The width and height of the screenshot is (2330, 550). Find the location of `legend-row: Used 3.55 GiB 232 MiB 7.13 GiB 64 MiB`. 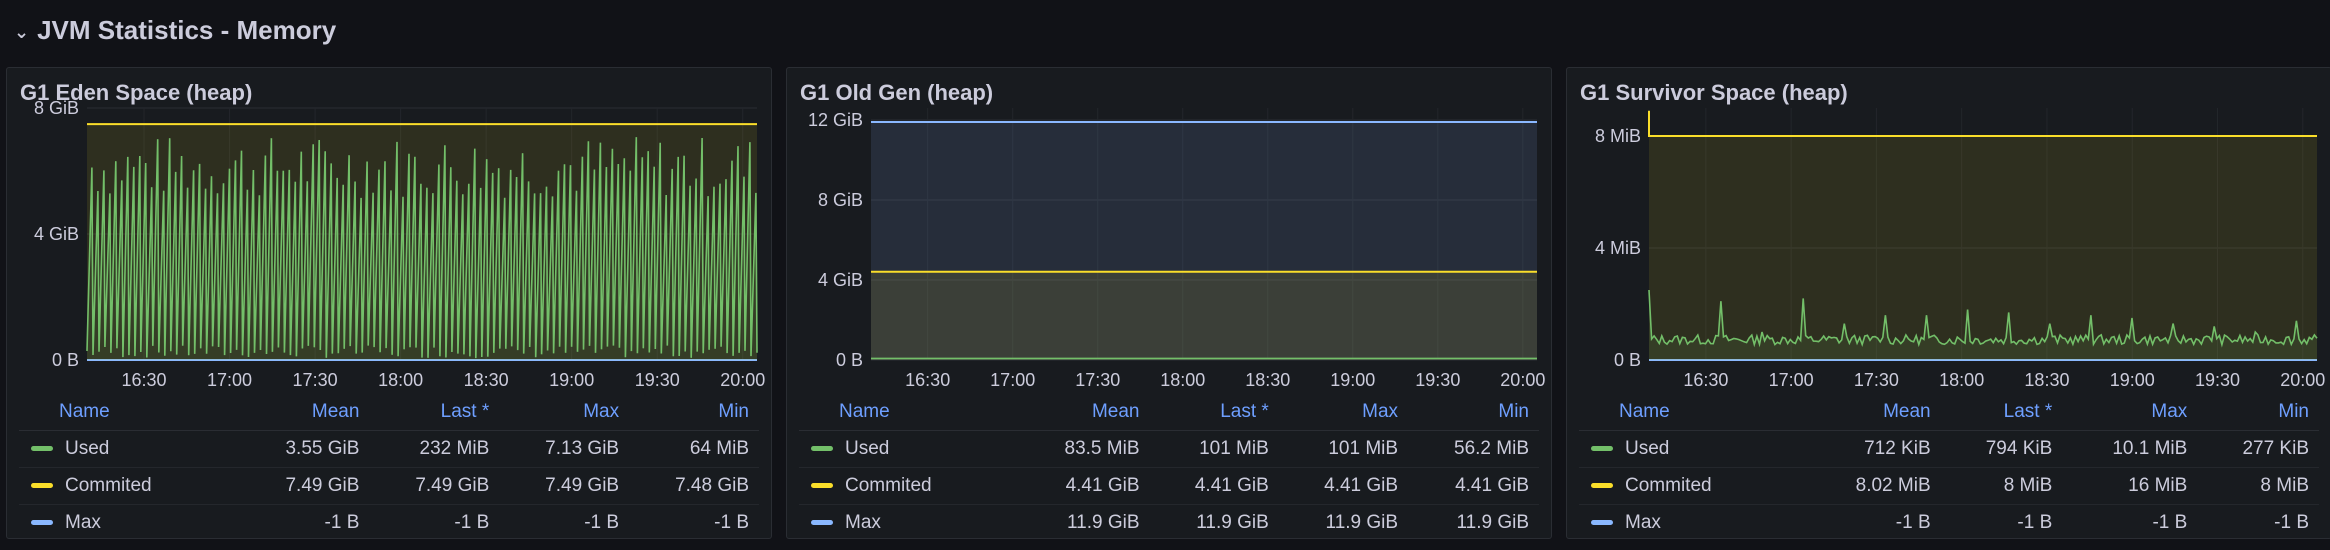

legend-row: Used 3.55 GiB 232 MiB 7.13 GiB 64 MiB is located at coordinates (389, 449).